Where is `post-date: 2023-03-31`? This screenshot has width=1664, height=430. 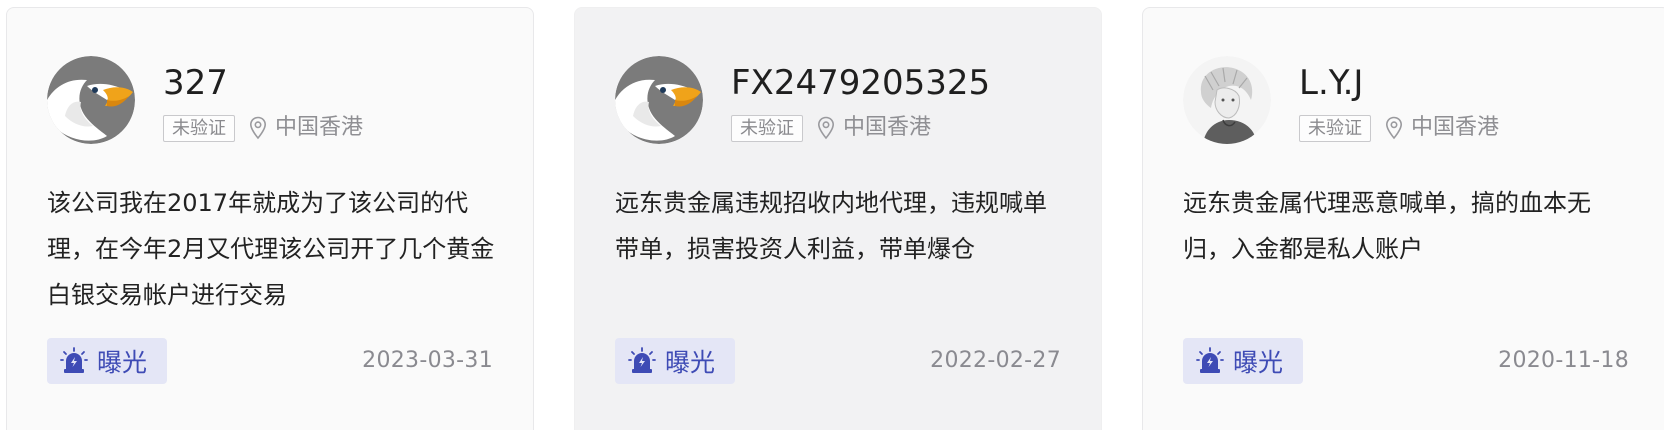 post-date: 2023-03-31 is located at coordinates (427, 360).